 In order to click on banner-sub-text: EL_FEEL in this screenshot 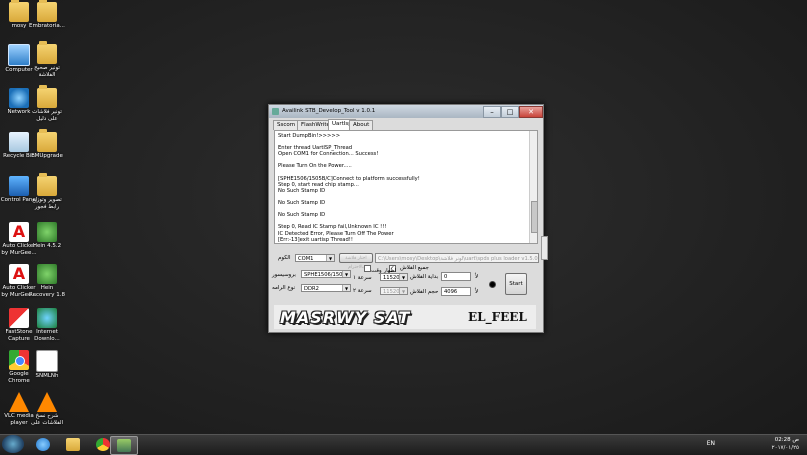, I will do `click(497, 317)`.